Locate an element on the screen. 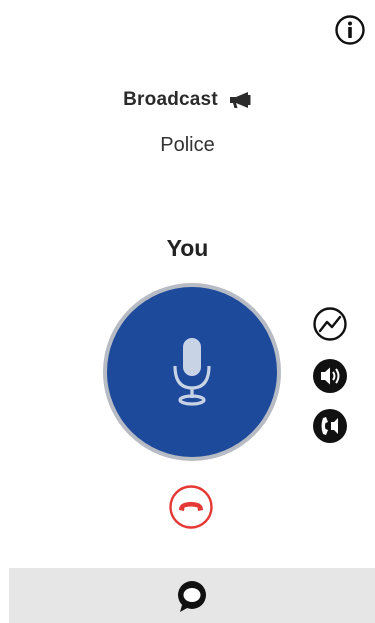 This screenshot has width=375, height=623. broadcast-header: Broadcast is located at coordinates (187, 100).